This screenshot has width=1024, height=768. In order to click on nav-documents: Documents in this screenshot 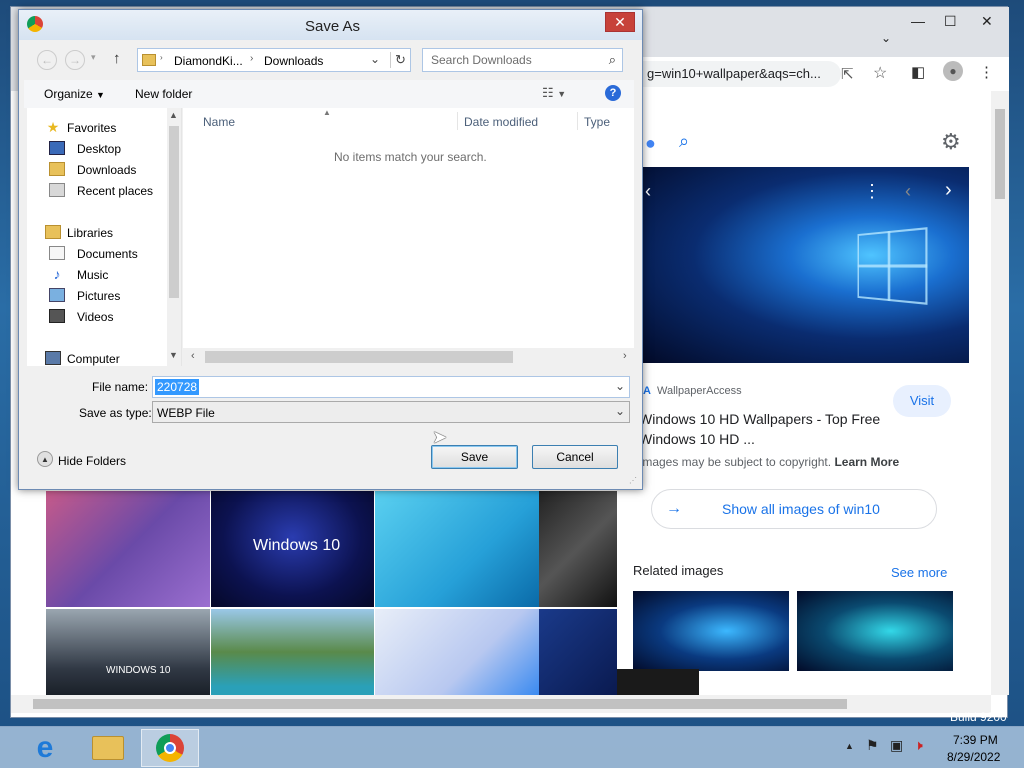, I will do `click(102, 254)`.